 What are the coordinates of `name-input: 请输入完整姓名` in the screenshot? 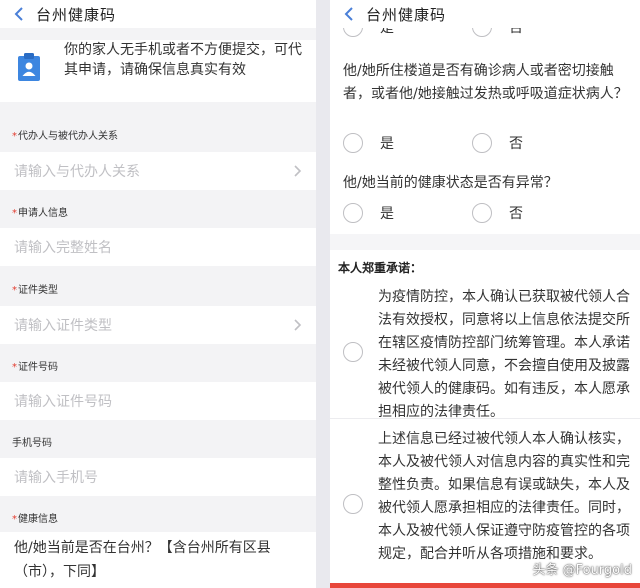 It's located at (158, 247).